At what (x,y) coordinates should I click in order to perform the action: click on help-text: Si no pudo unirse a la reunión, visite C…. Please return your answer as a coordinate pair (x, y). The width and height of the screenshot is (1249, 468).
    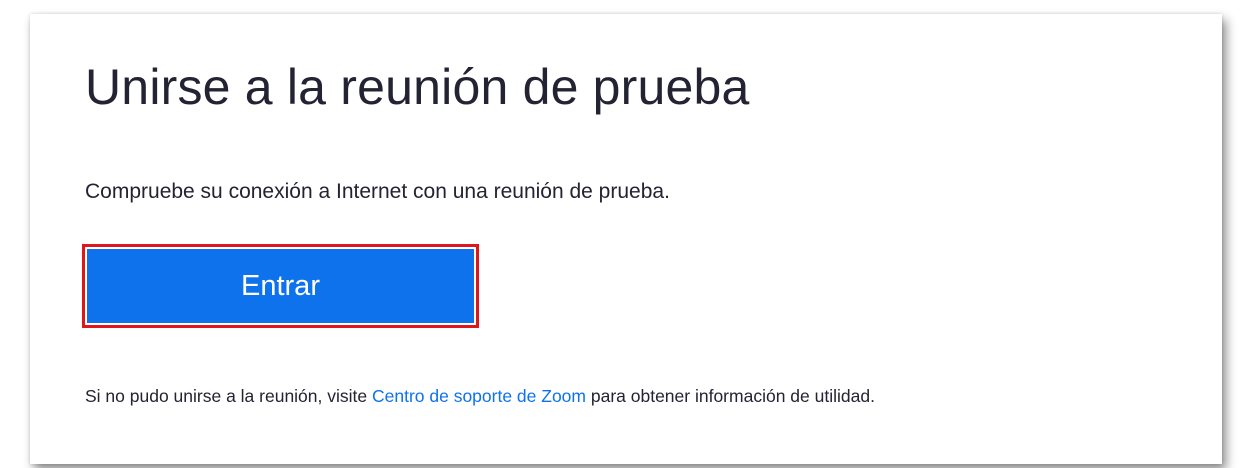
    Looking at the image, I should click on (645, 396).